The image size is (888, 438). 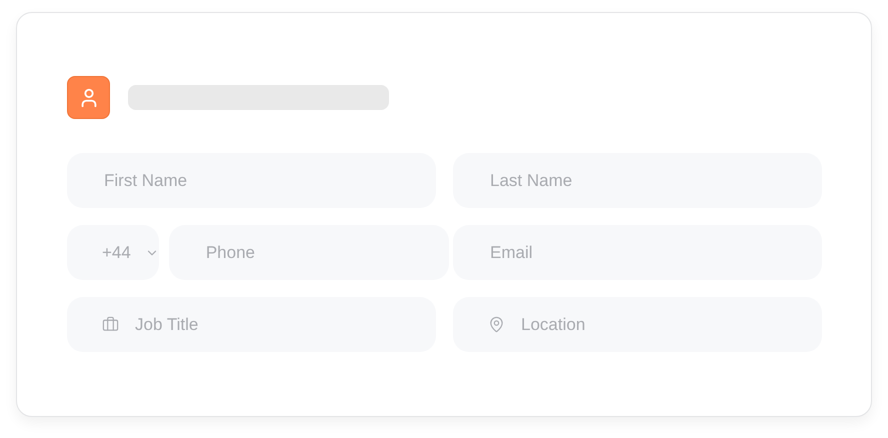 What do you see at coordinates (645, 253) in the screenshot?
I see `text-input: Email` at bounding box center [645, 253].